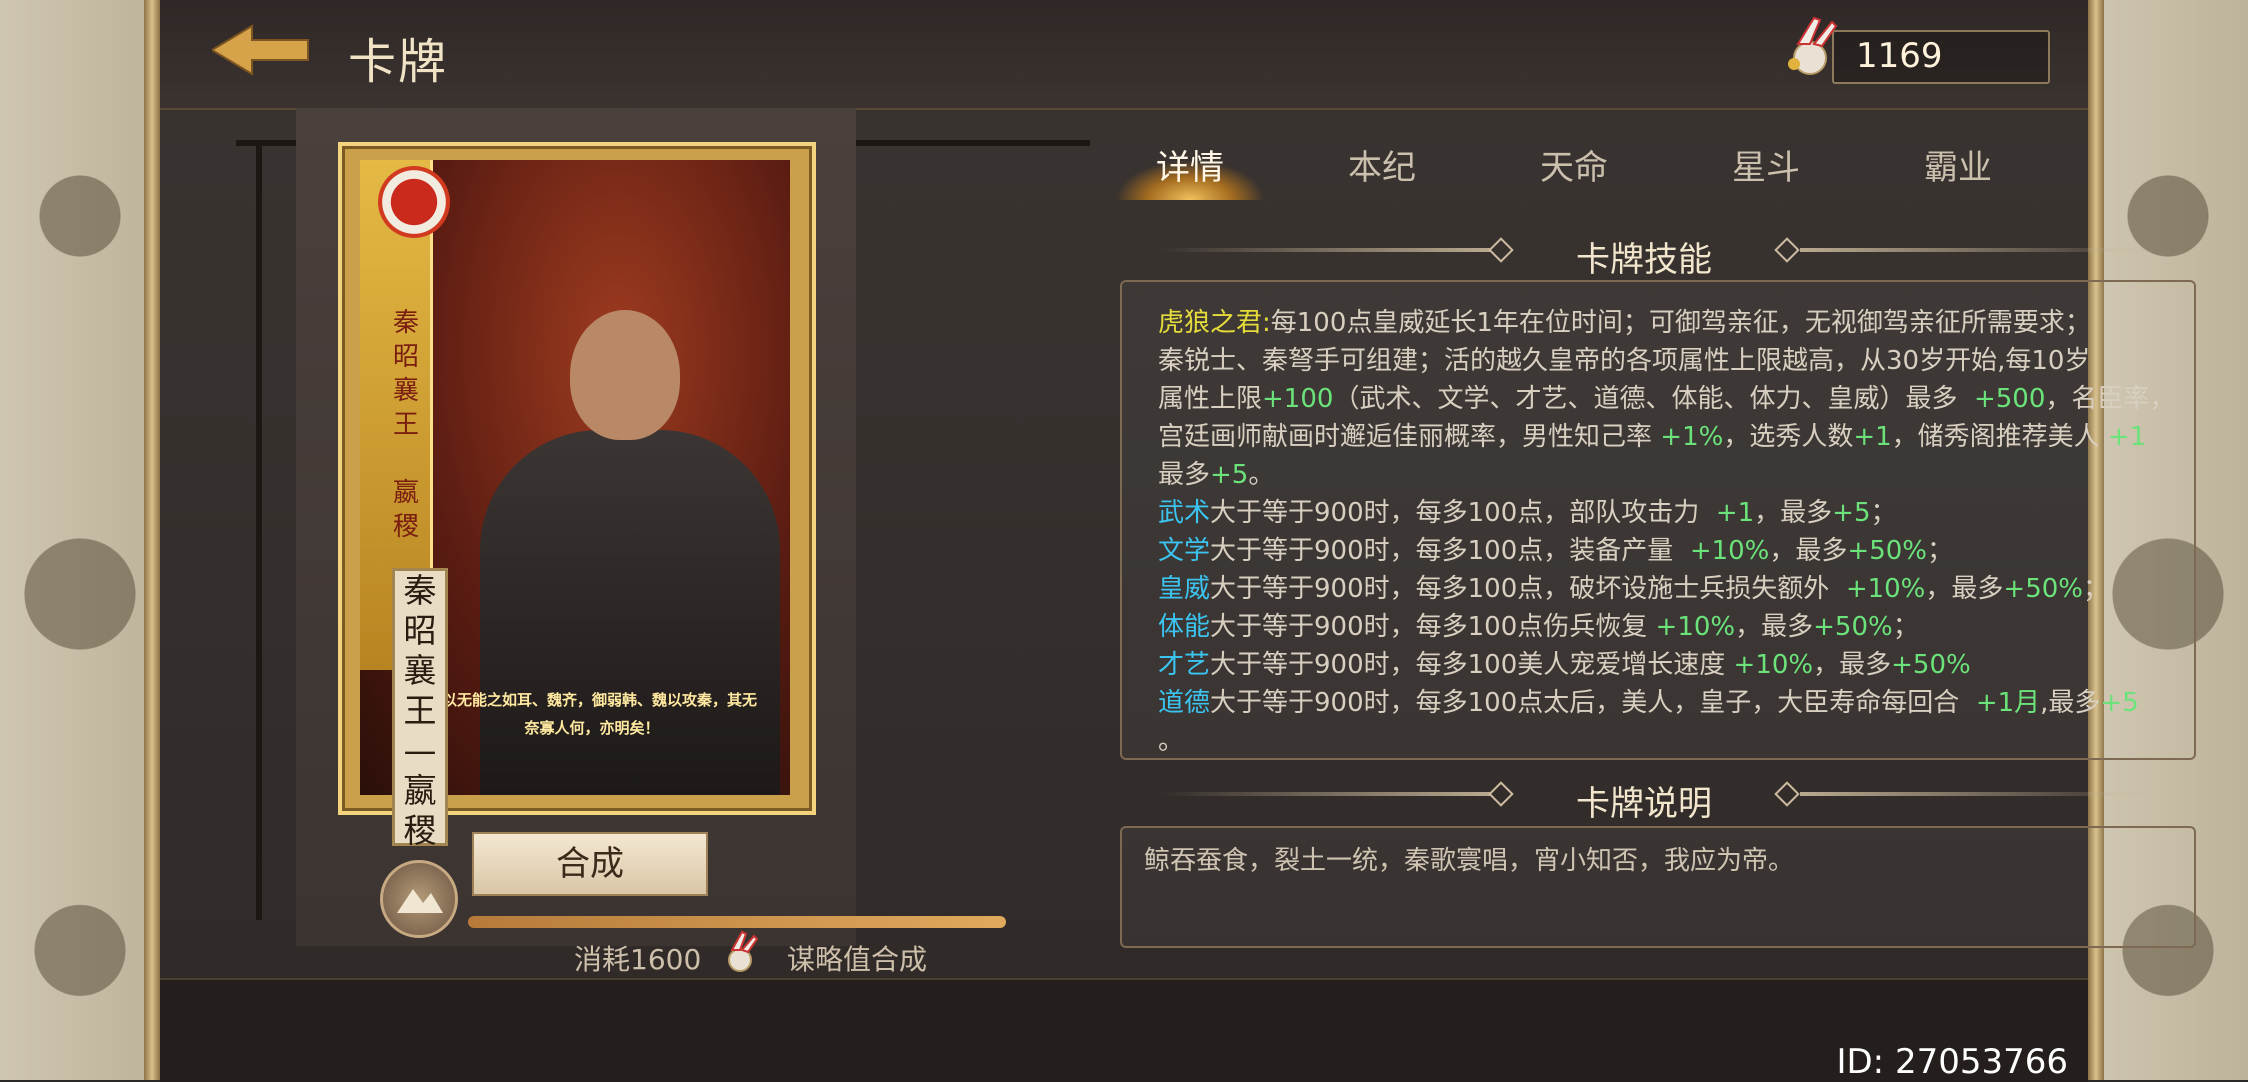 The image size is (2248, 1082). Describe the element at coordinates (1382, 164) in the screenshot. I see `tab-annals: 本纪` at that location.